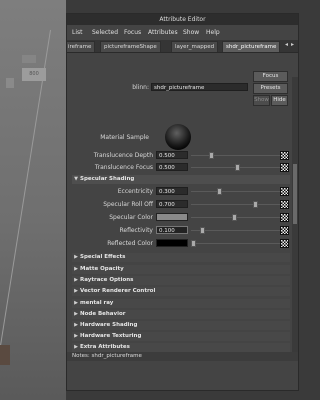 This screenshot has height=400, width=320. I want to click on tab-layer-mapped: layer_mapped, so click(195, 46).